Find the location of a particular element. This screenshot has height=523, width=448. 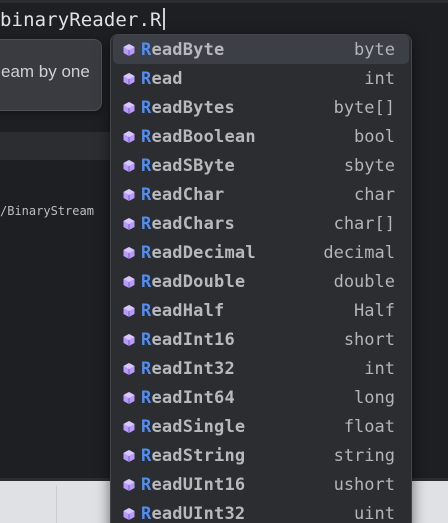

completion-item: ReadDecimal decimal is located at coordinates (261, 252).